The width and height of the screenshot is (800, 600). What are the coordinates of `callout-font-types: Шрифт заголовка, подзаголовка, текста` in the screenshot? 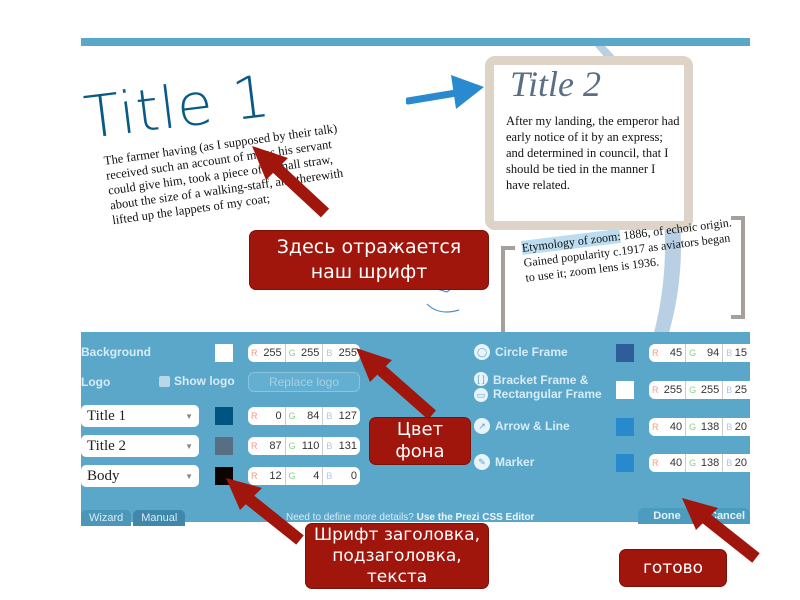 It's located at (397, 556).